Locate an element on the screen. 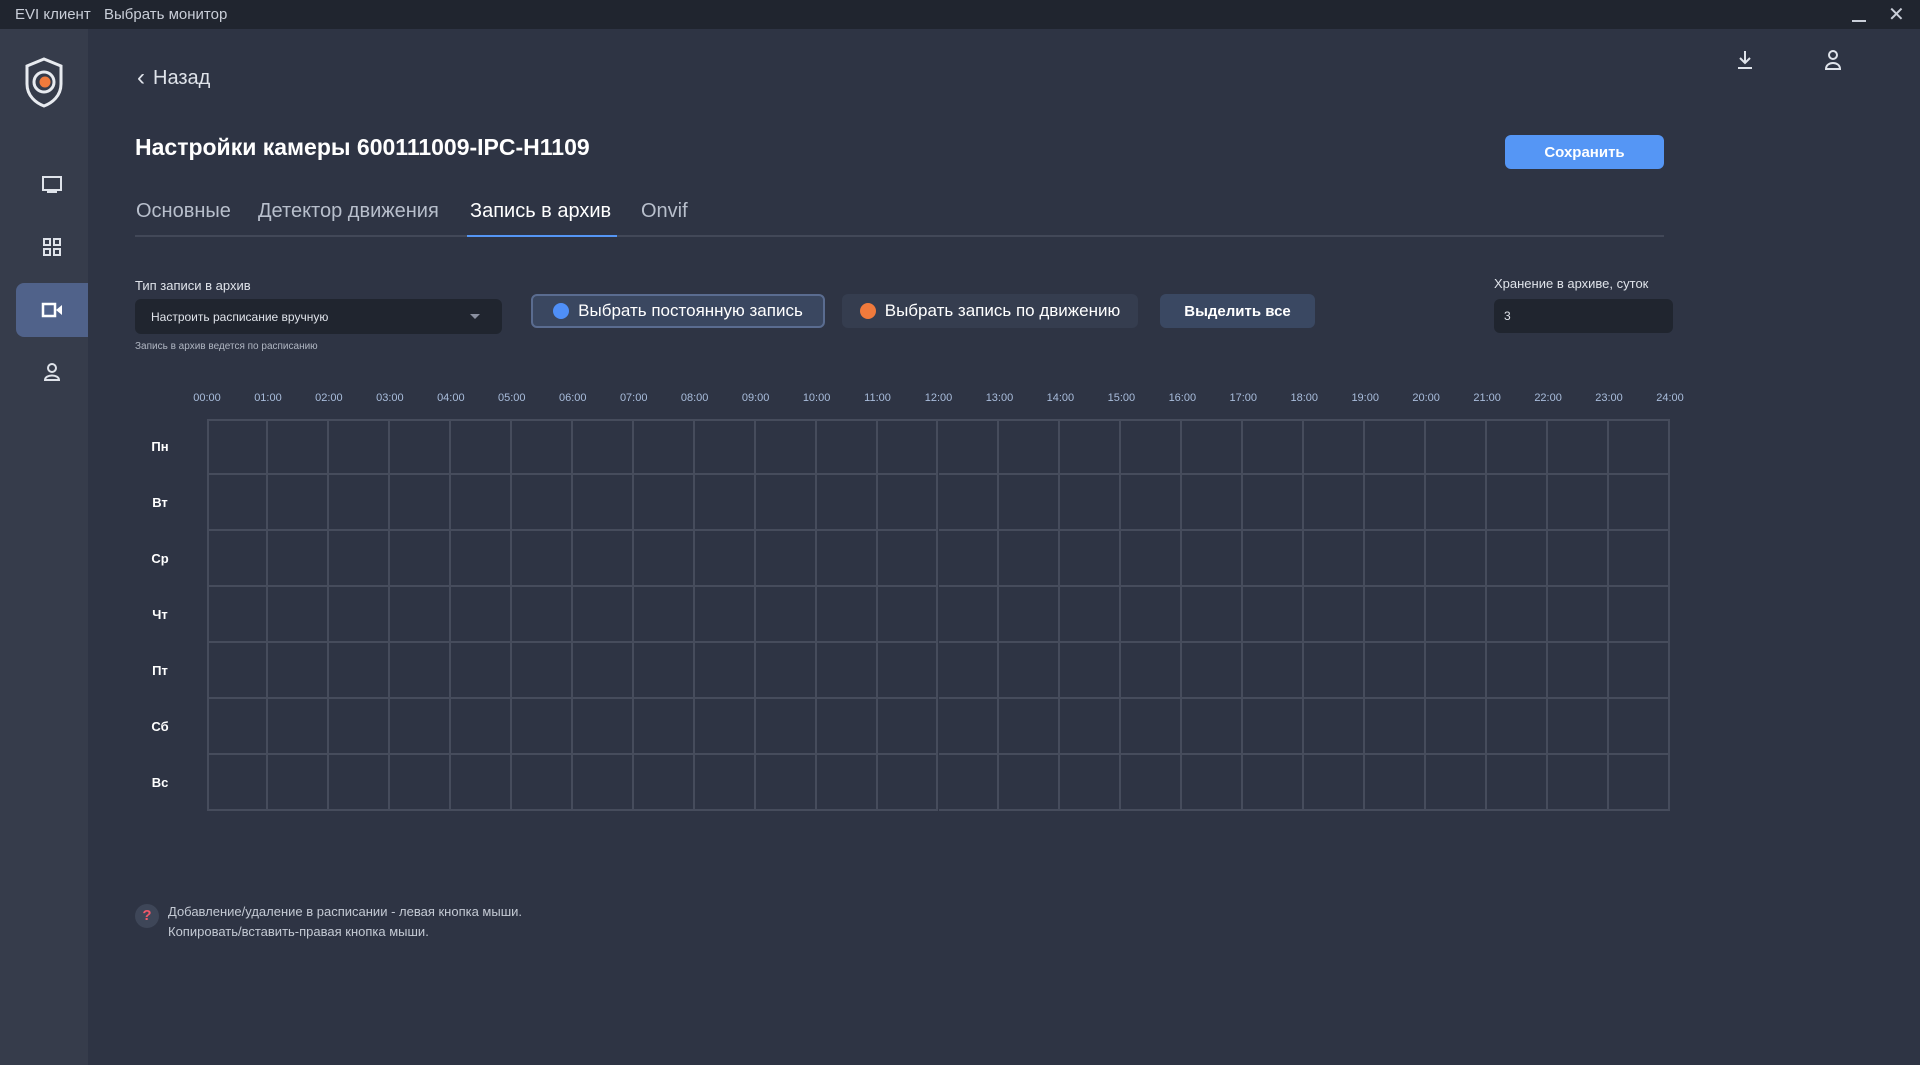 The width and height of the screenshot is (1920, 1065). record-type-select: Настроить расписание вручную is located at coordinates (318, 316).